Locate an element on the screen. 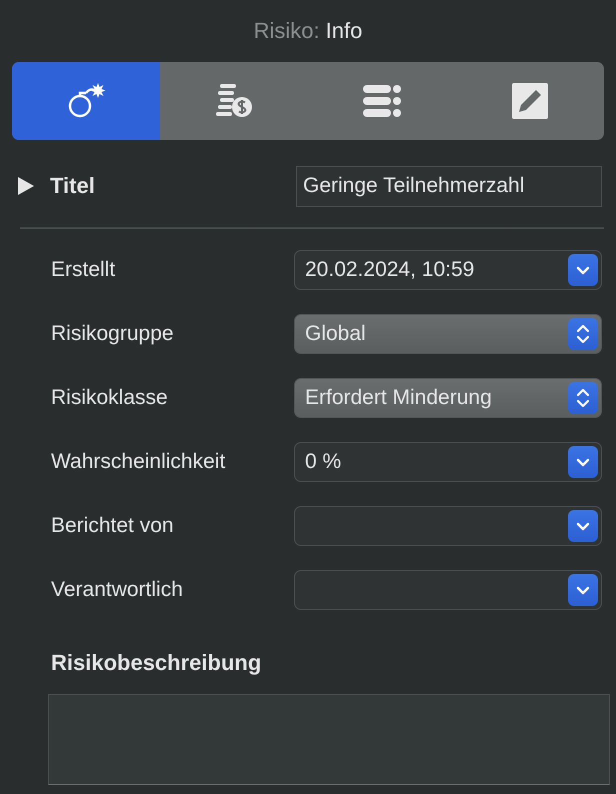 Image resolution: width=616 pixels, height=794 pixels. title-label: Titel is located at coordinates (73, 186).